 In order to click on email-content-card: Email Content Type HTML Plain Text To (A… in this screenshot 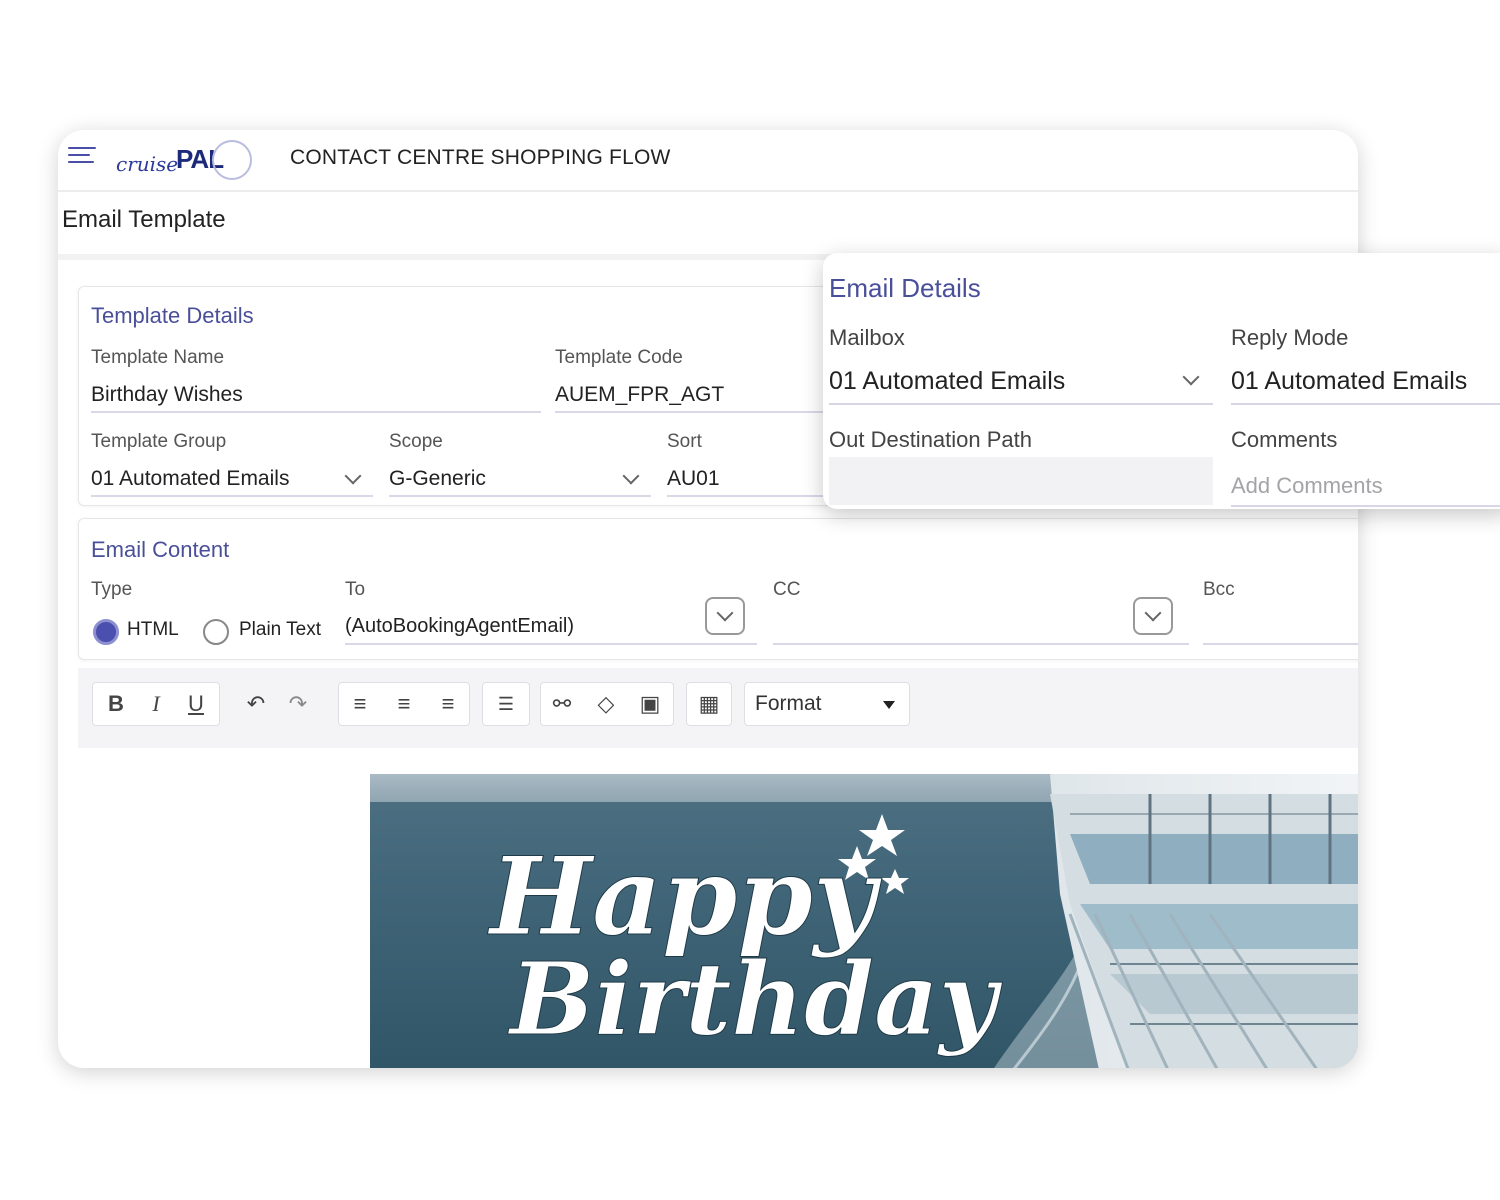, I will do `click(718, 589)`.